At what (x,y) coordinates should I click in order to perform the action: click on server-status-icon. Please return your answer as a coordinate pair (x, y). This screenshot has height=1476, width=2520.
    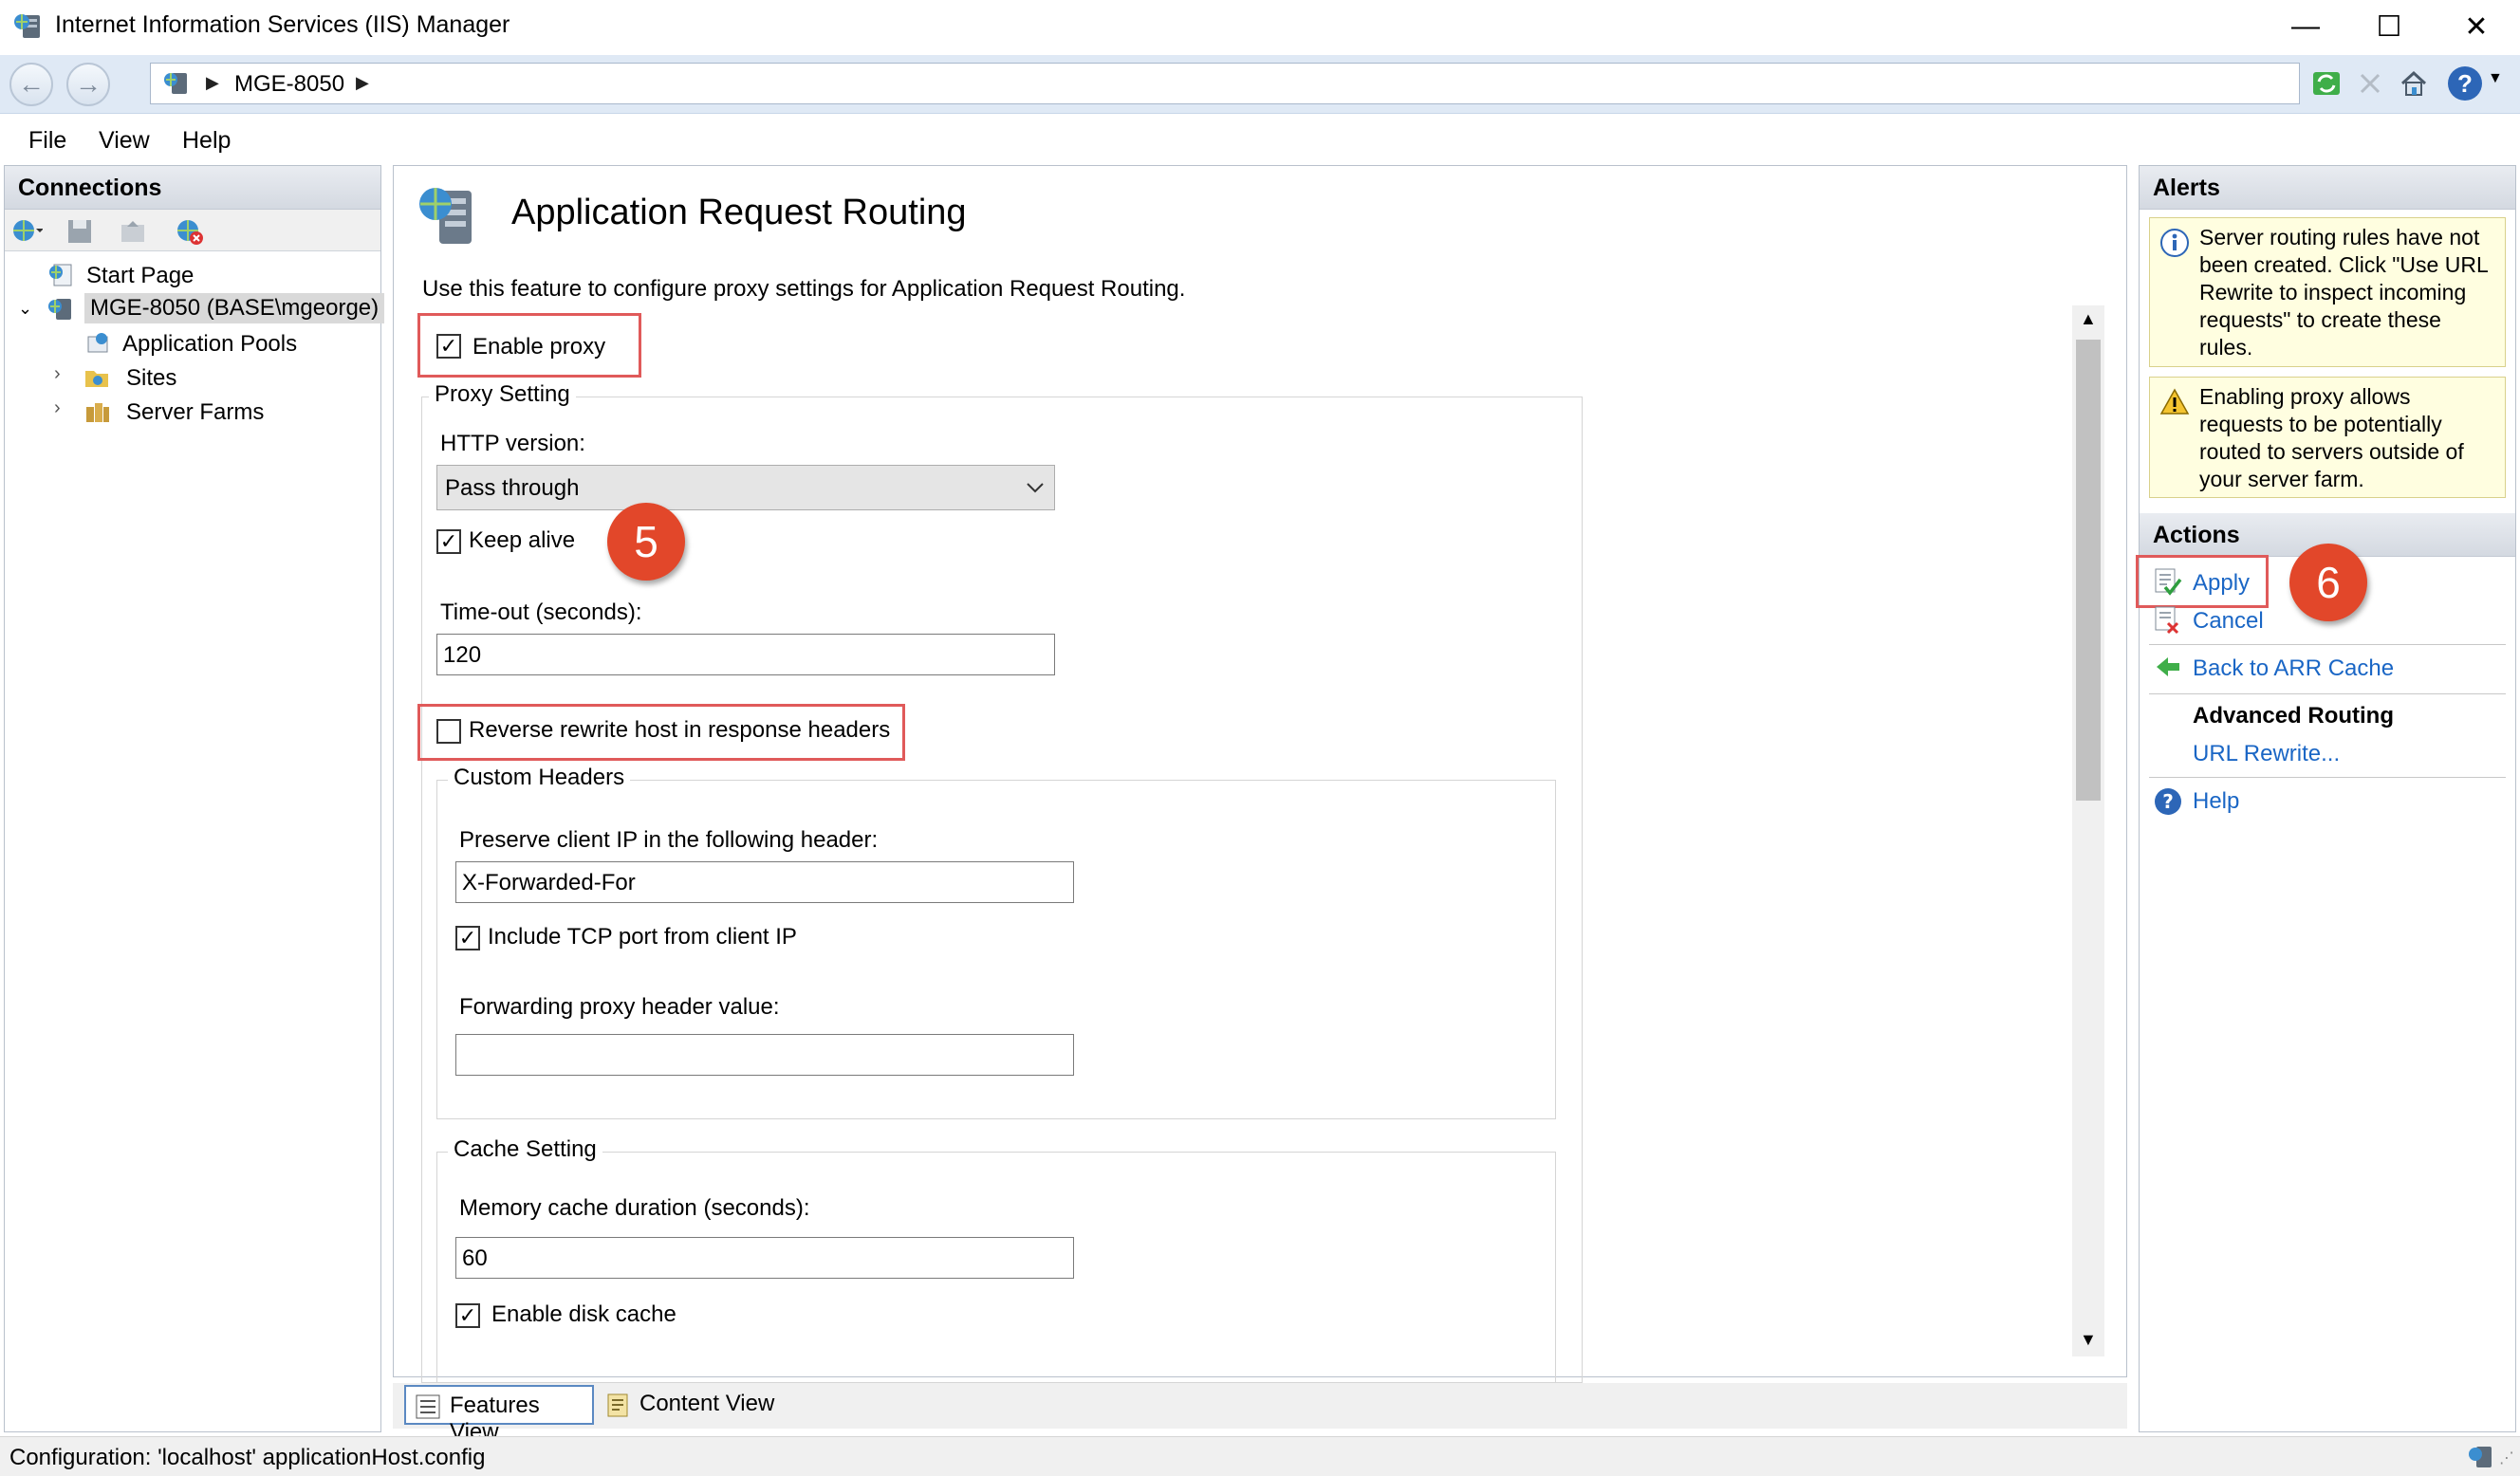
    Looking at the image, I should click on (2480, 1457).